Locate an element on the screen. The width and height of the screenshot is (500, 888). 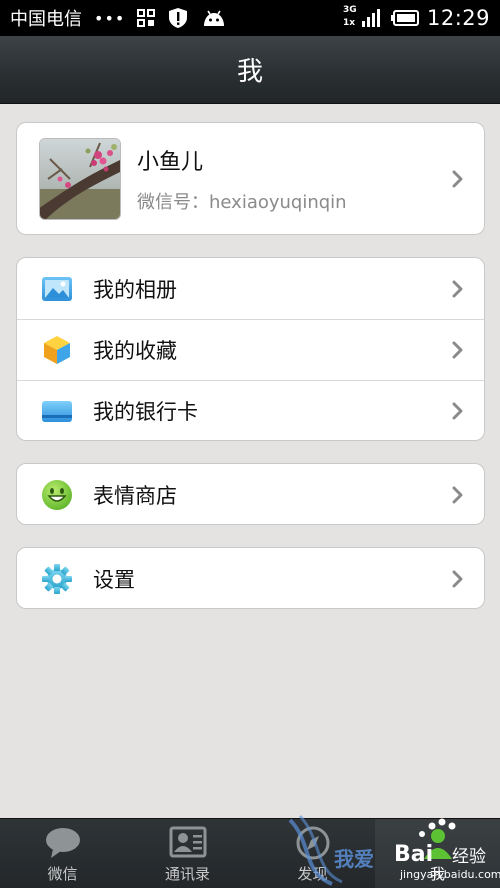
menu-group-emoji: 表情商店 is located at coordinates (250, 494).